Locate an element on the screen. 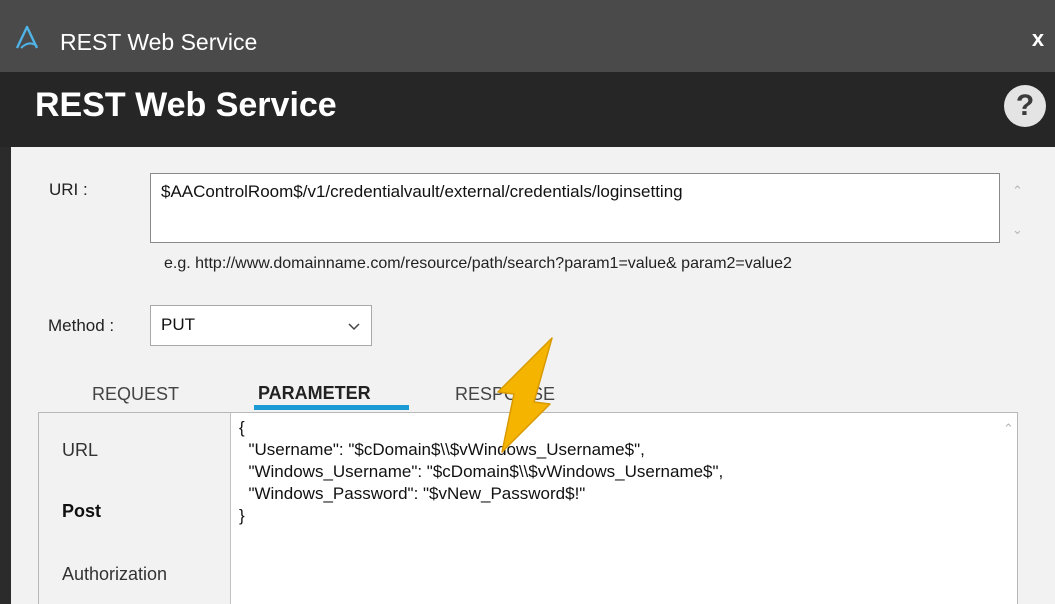  help-button: ? is located at coordinates (1025, 106).